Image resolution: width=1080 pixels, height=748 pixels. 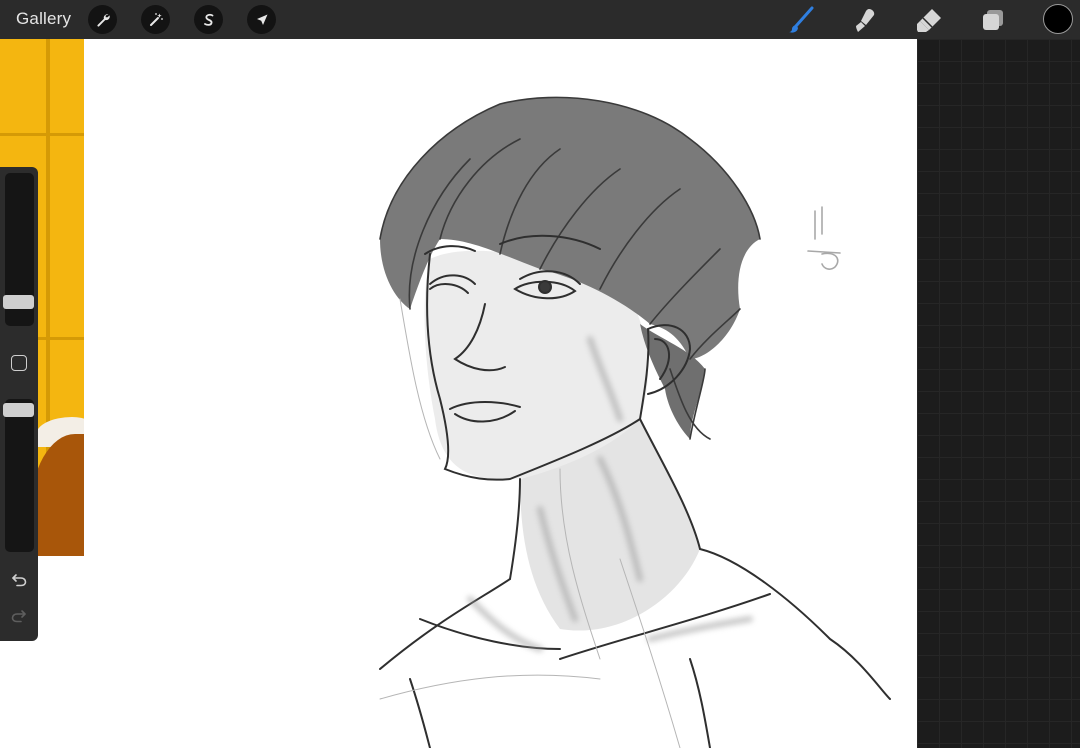 What do you see at coordinates (43, 19) in the screenshot?
I see `gallery-button: Gallery` at bounding box center [43, 19].